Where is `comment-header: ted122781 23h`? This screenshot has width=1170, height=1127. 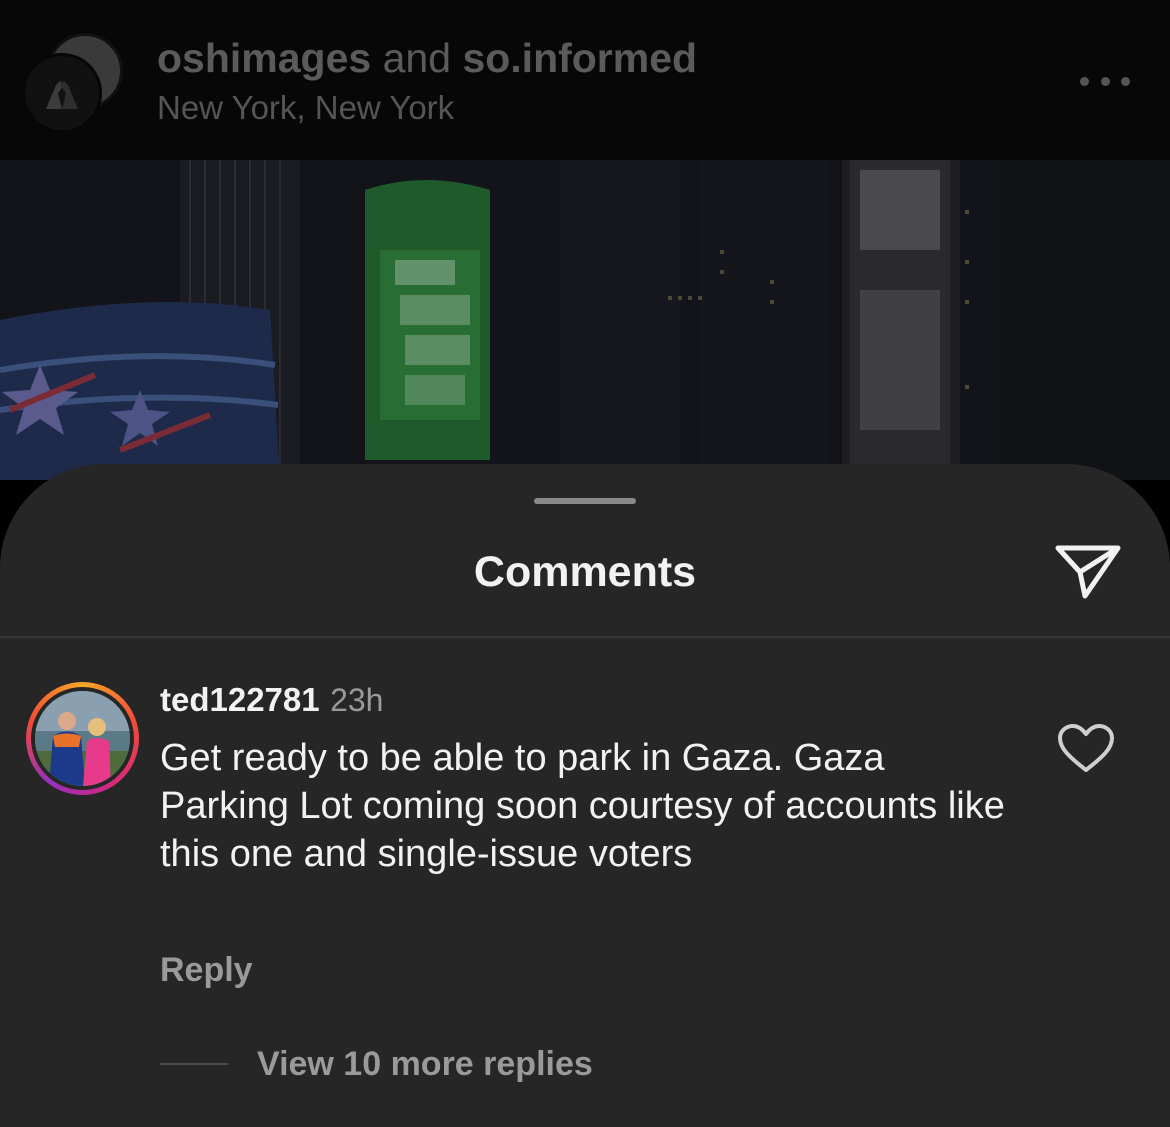 comment-header: ted122781 23h is located at coordinates (271, 703).